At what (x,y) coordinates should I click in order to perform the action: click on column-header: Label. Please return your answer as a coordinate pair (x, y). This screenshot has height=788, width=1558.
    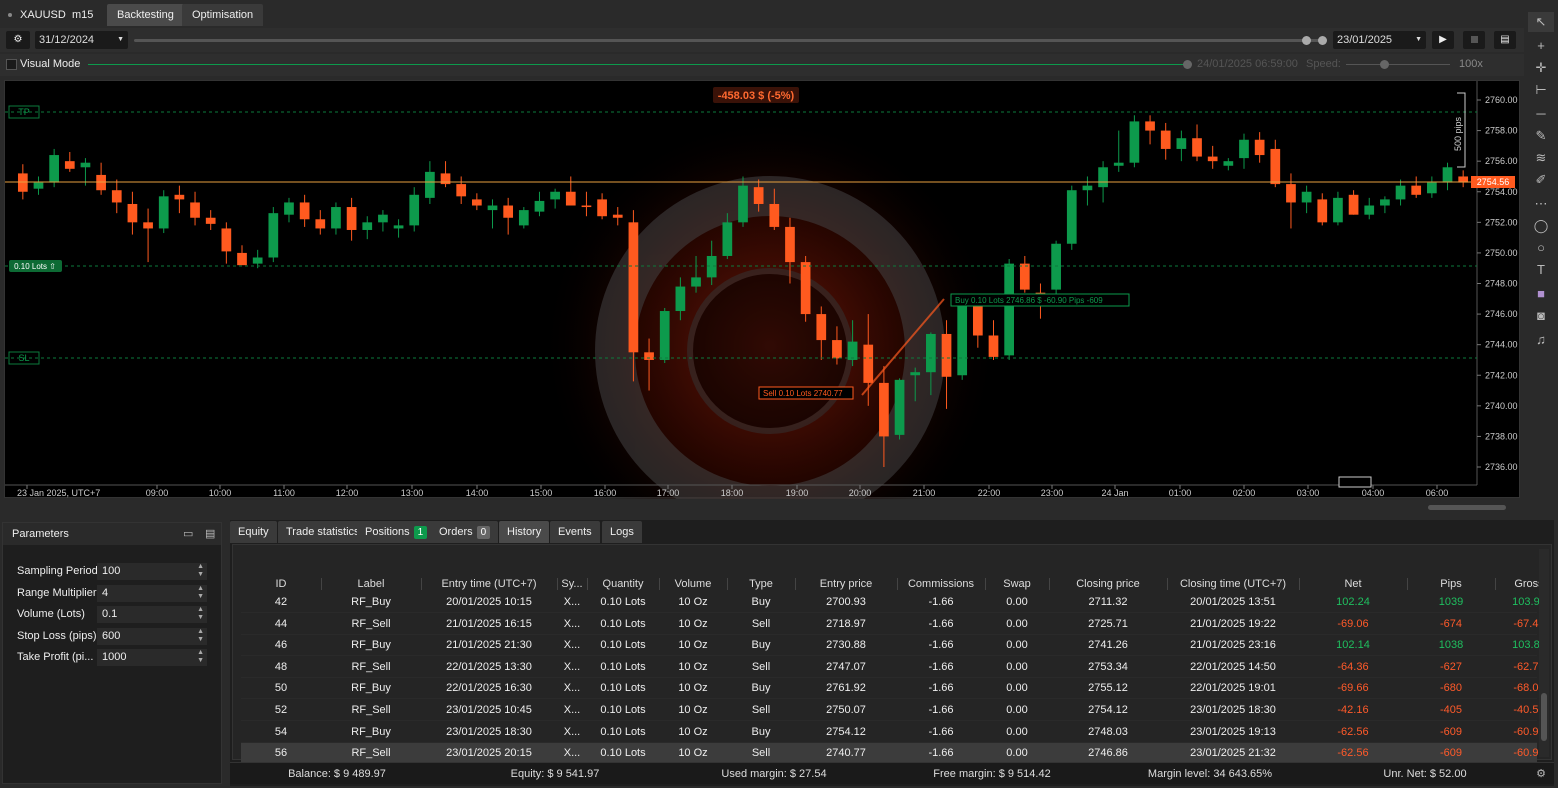
    Looking at the image, I should click on (371, 584).